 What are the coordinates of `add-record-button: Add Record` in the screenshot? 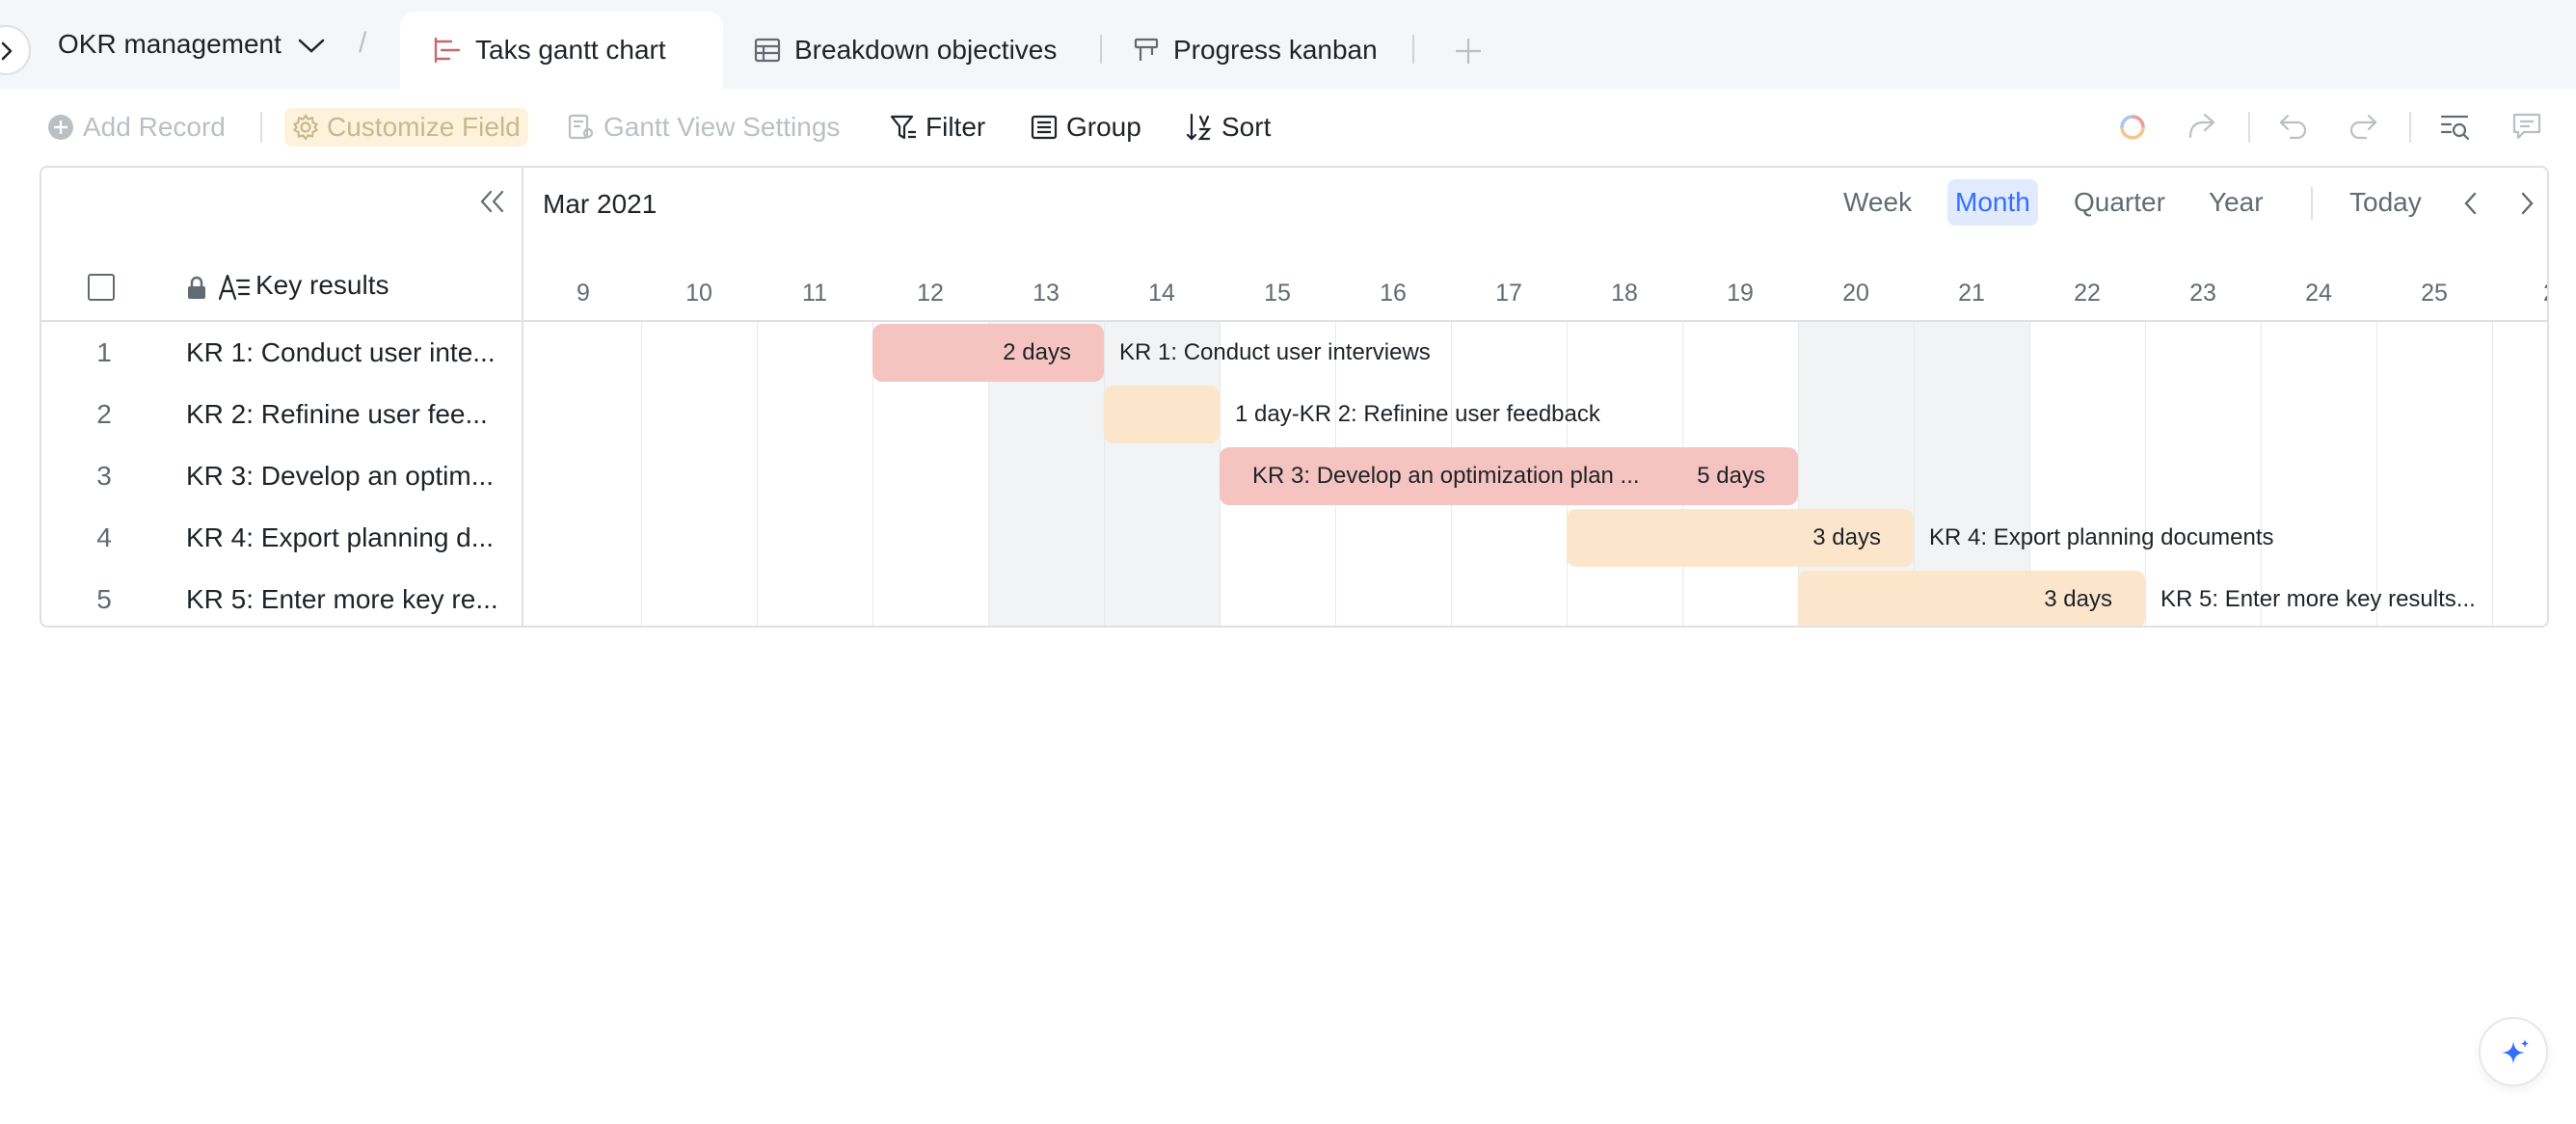 It's located at (136, 127).